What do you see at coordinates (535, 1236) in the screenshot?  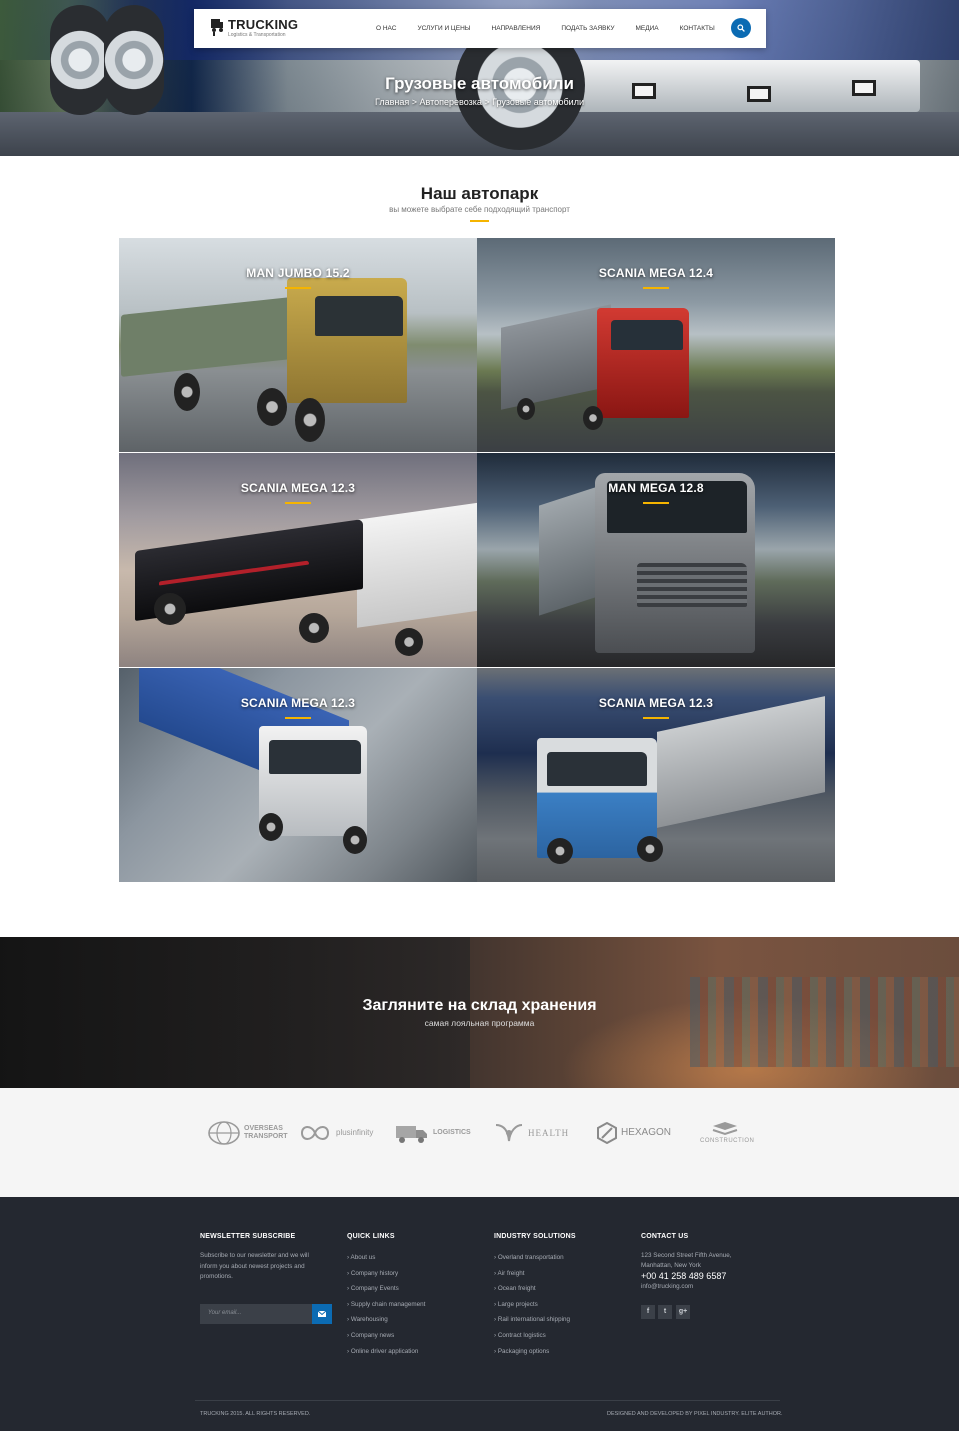 I see `footer-heading: INDUSTRY SOLUTIONS` at bounding box center [535, 1236].